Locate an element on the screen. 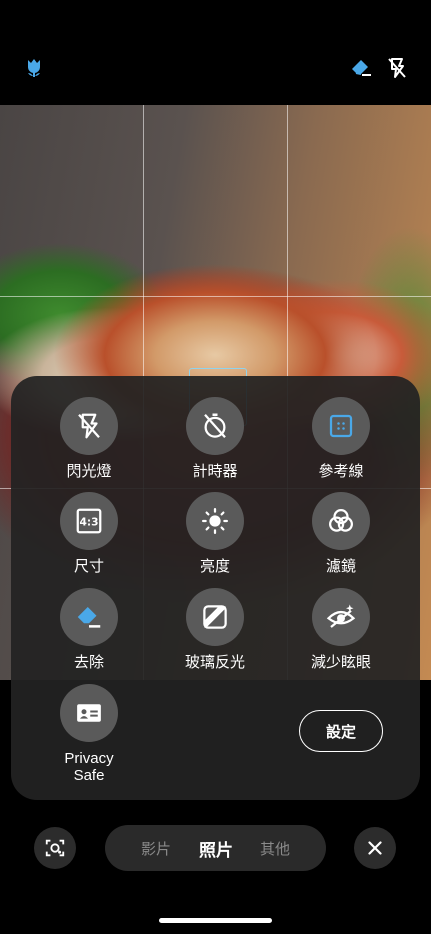  option-label: 濾鏡 is located at coordinates (340, 566).